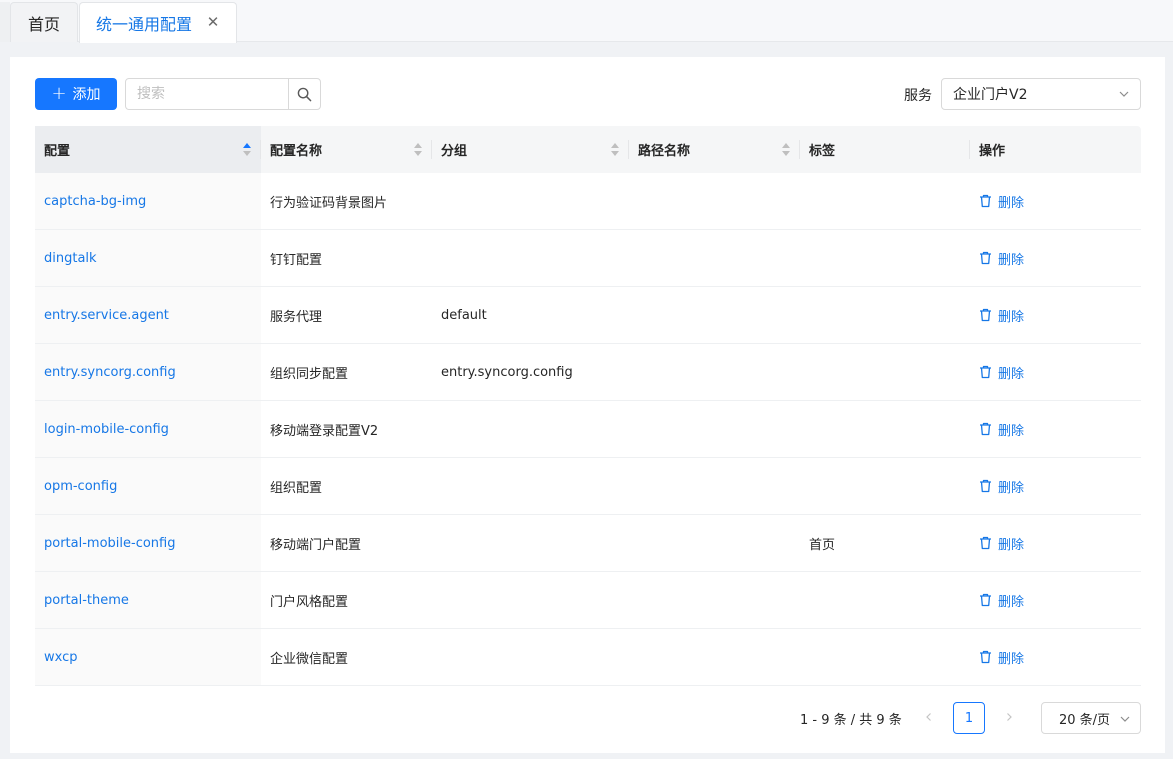 The width and height of the screenshot is (1173, 759). I want to click on tab-home: 首页, so click(44, 22).